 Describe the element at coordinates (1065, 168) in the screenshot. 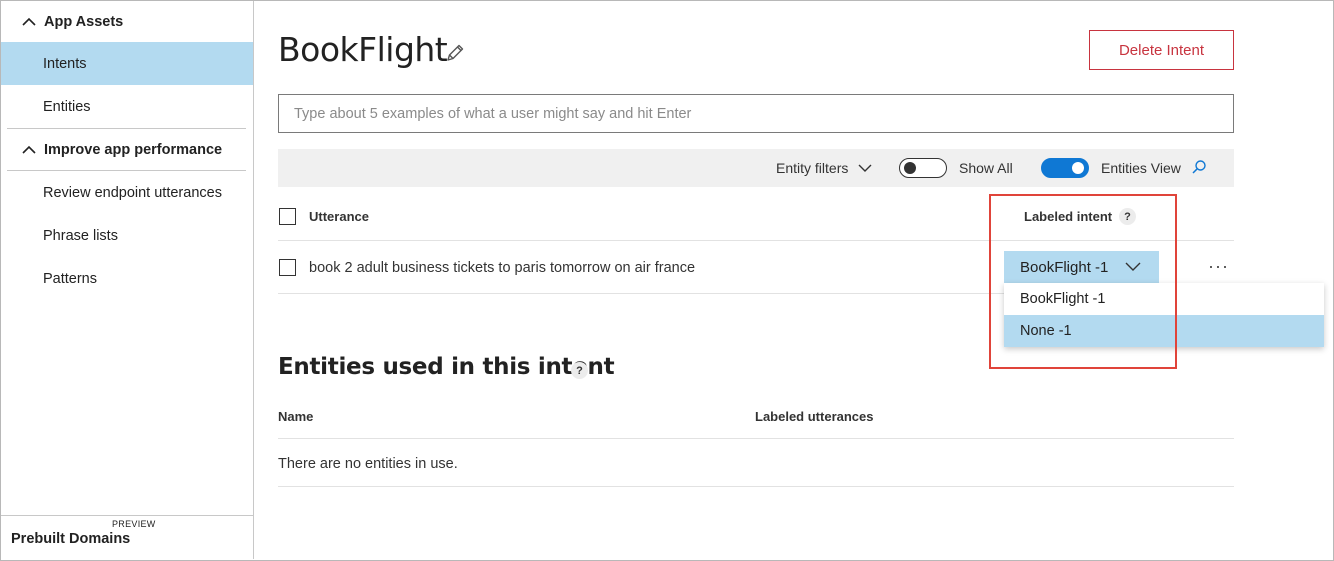

I see `entities-view-toggle` at that location.